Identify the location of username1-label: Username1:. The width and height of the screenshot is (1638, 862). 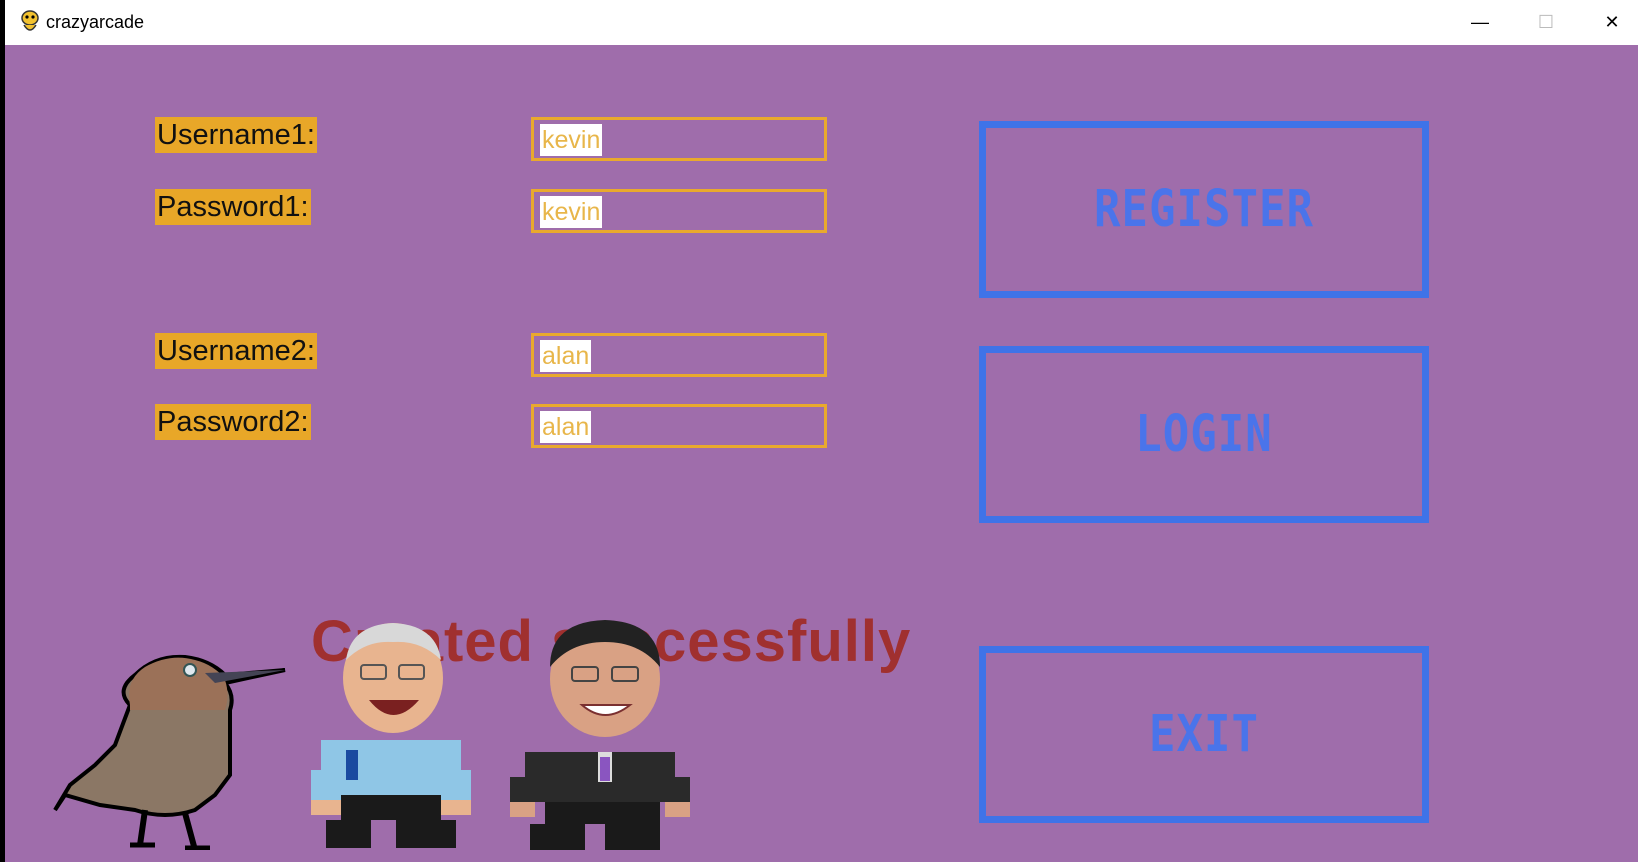
(236, 135).